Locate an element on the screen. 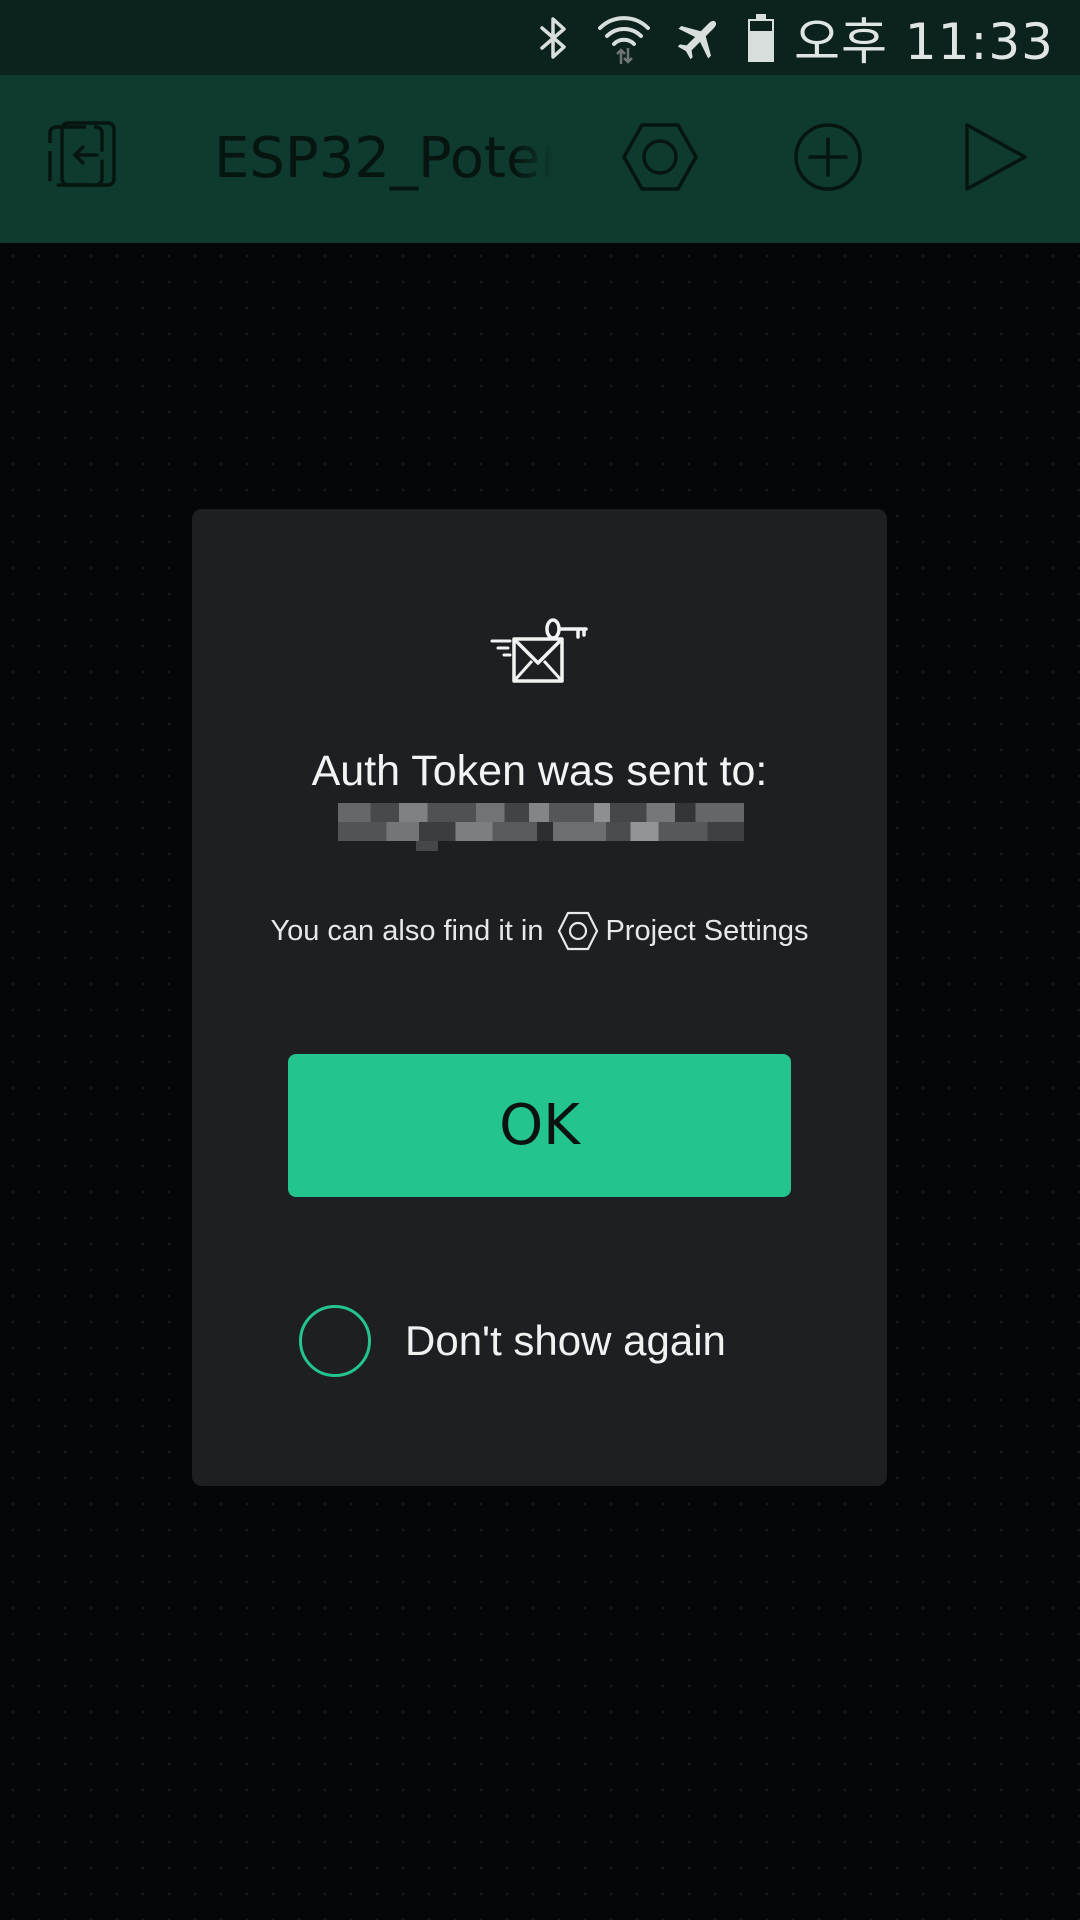 This screenshot has height=1920, width=1080. wifi-icon is located at coordinates (624, 38).